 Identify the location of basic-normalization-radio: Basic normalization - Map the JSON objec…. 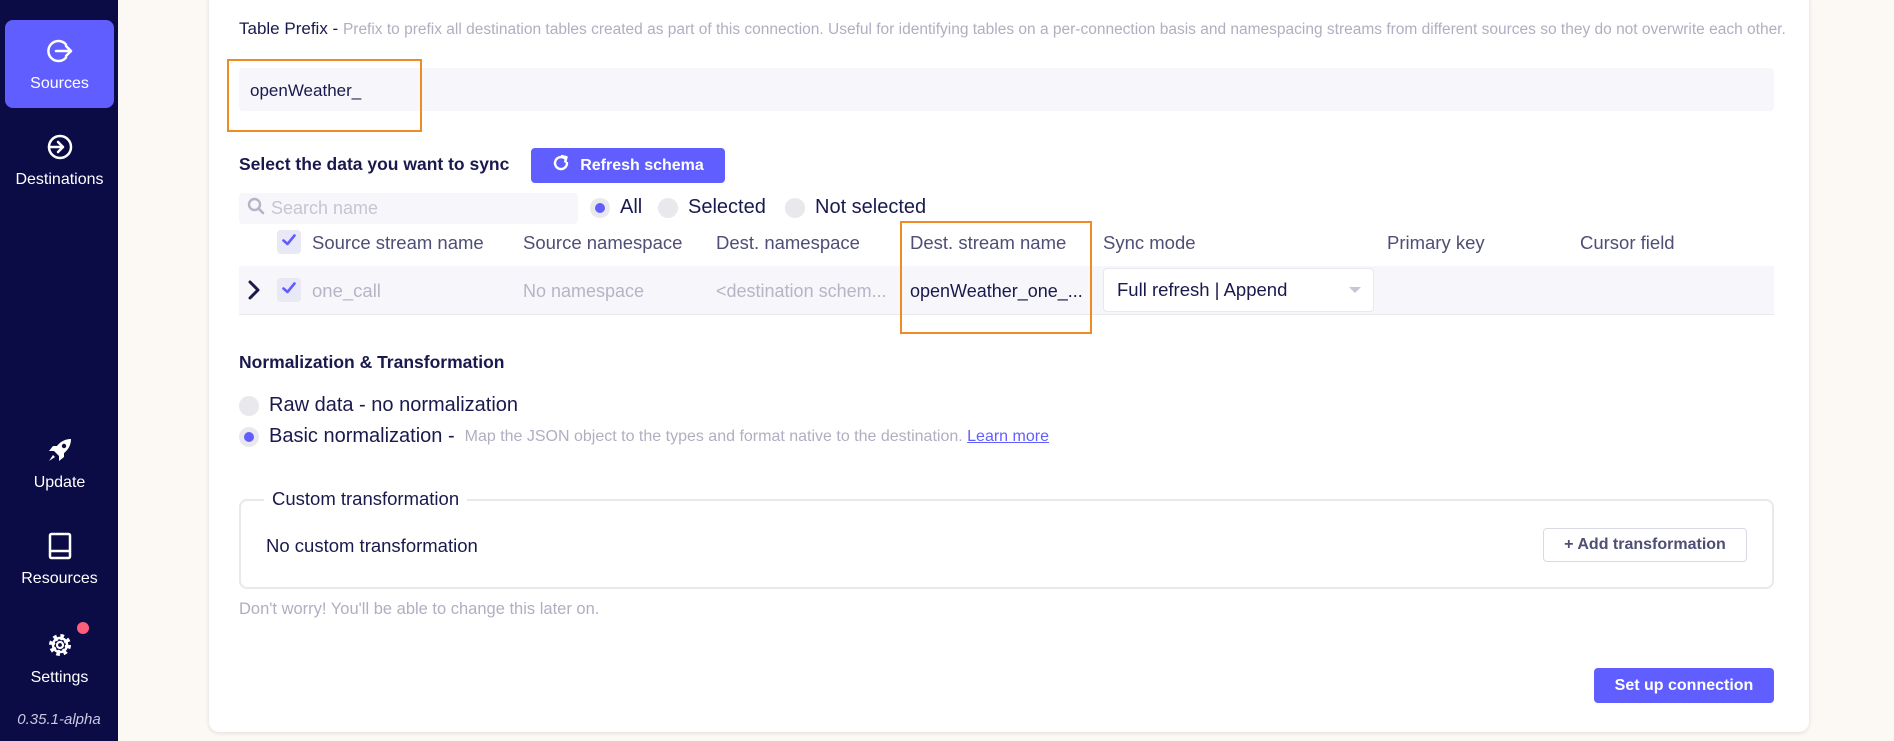
(644, 436).